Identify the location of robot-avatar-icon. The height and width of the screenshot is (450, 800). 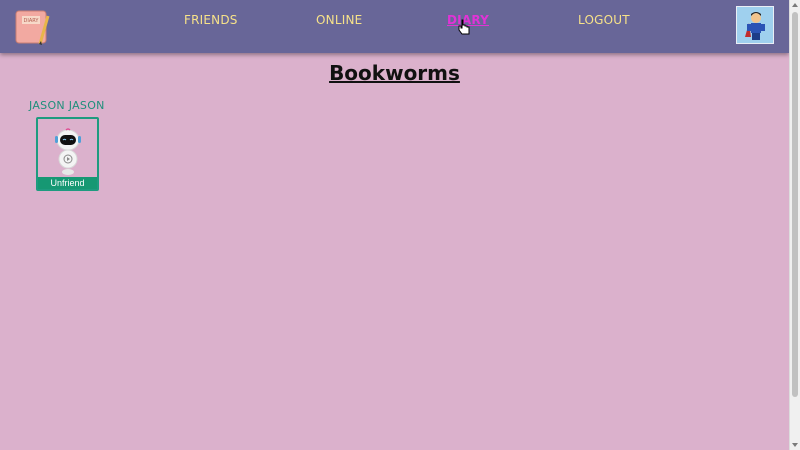
(68, 151).